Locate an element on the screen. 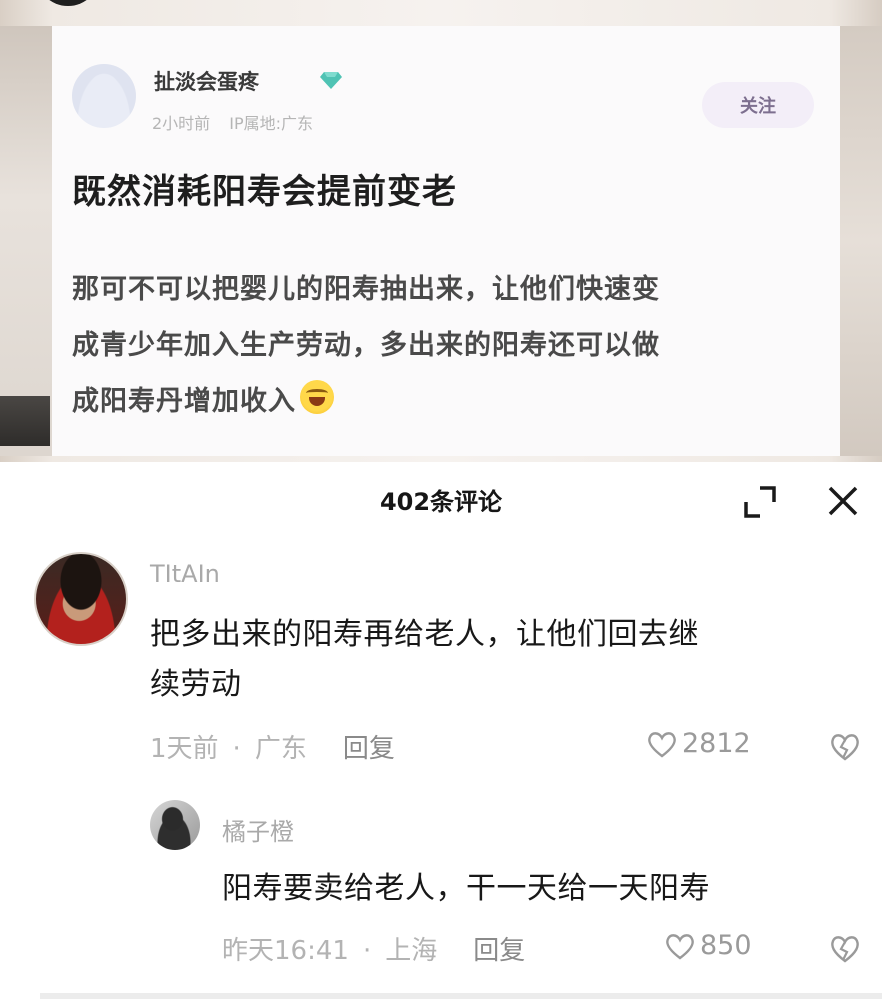 Image resolution: width=882 pixels, height=999 pixels. reply-avatar is located at coordinates (175, 825).